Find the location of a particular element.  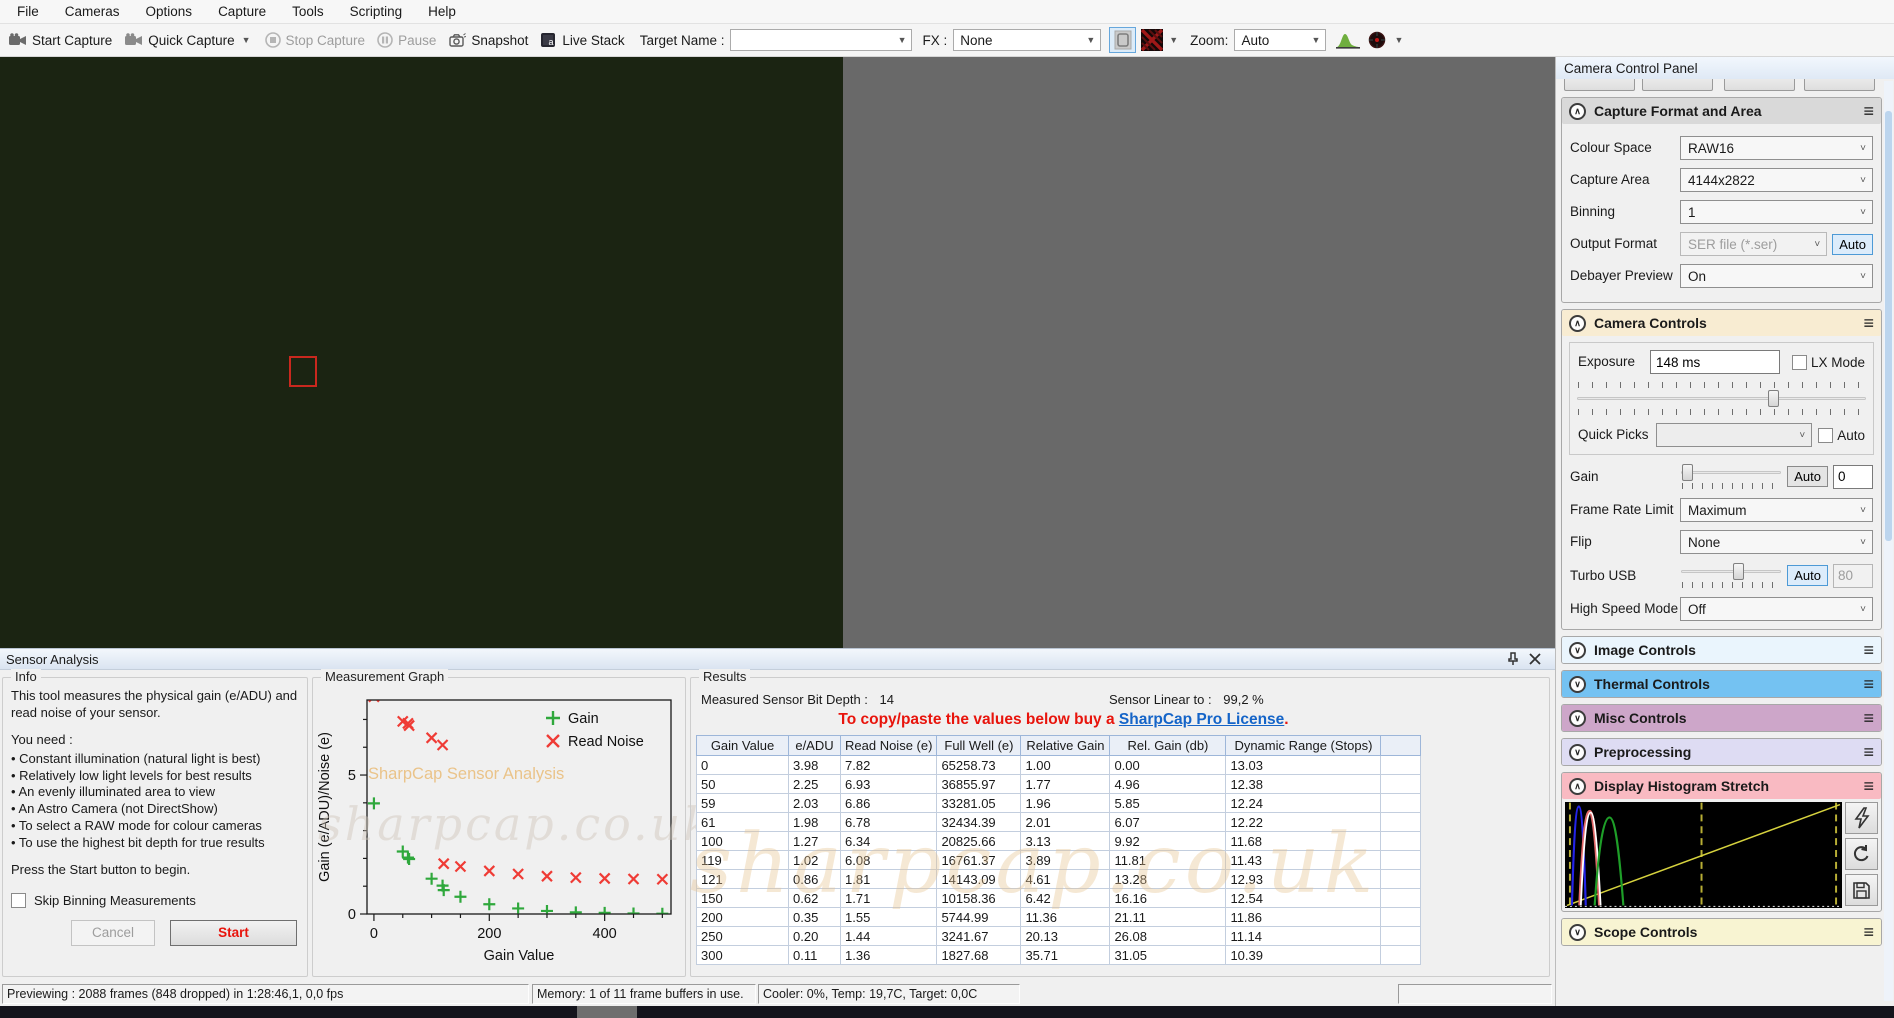

section-header-image-controls: ∨ Image Controls ≡ is located at coordinates (1721, 650).